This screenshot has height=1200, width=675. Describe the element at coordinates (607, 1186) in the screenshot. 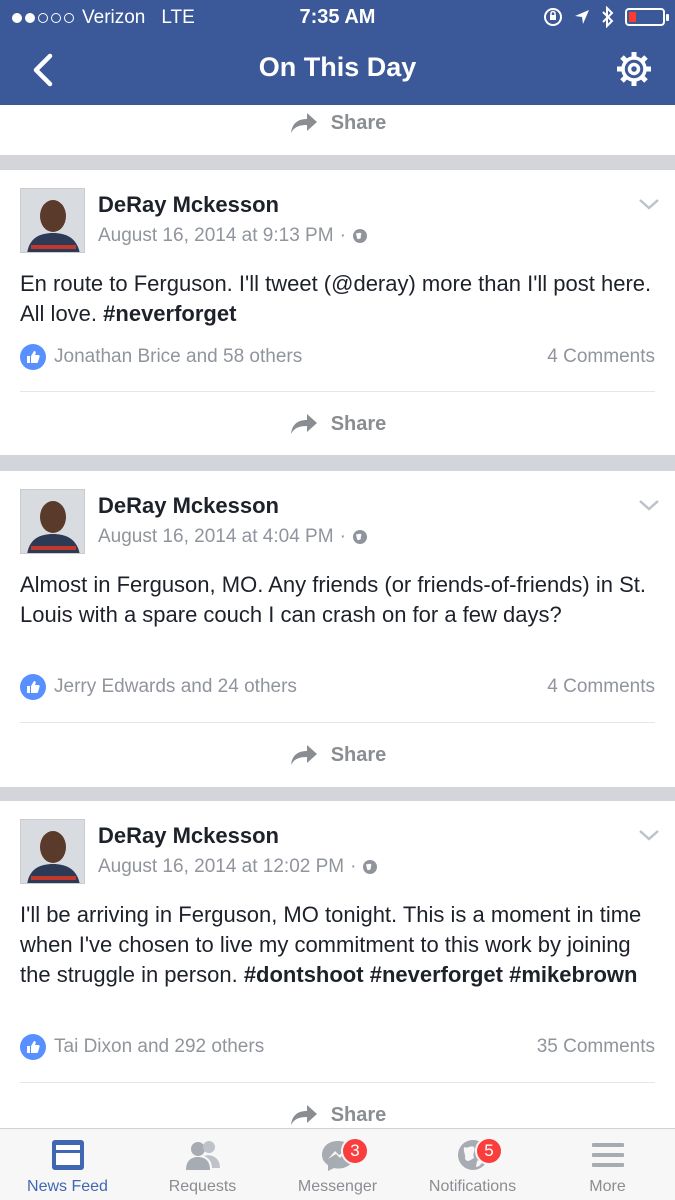

I see `tab-label: More` at that location.